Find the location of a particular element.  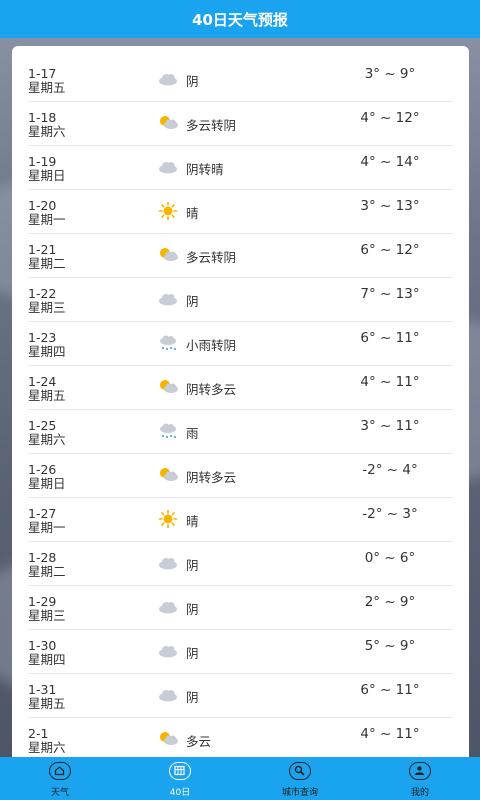

tab-label: 我的 is located at coordinates (419, 793).